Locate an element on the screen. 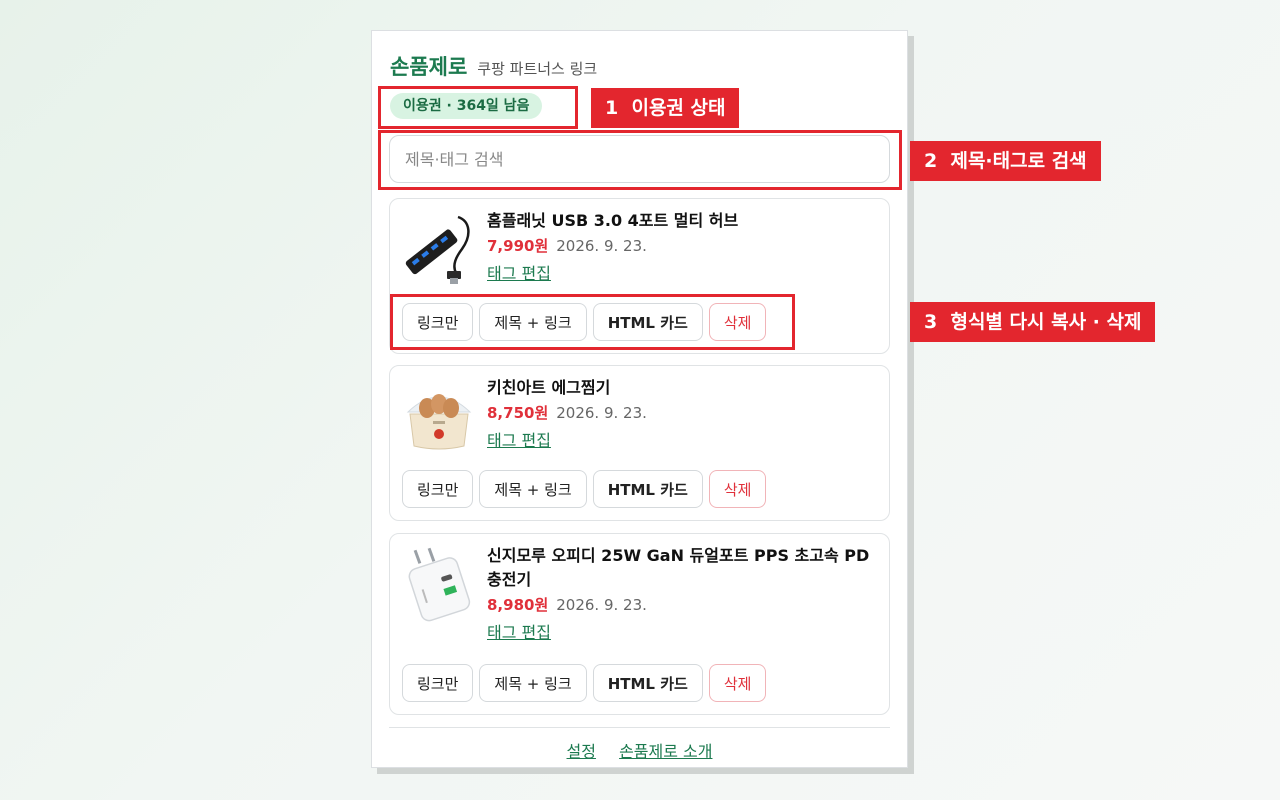 The width and height of the screenshot is (1280, 800). charger-icon is located at coordinates (439, 584).